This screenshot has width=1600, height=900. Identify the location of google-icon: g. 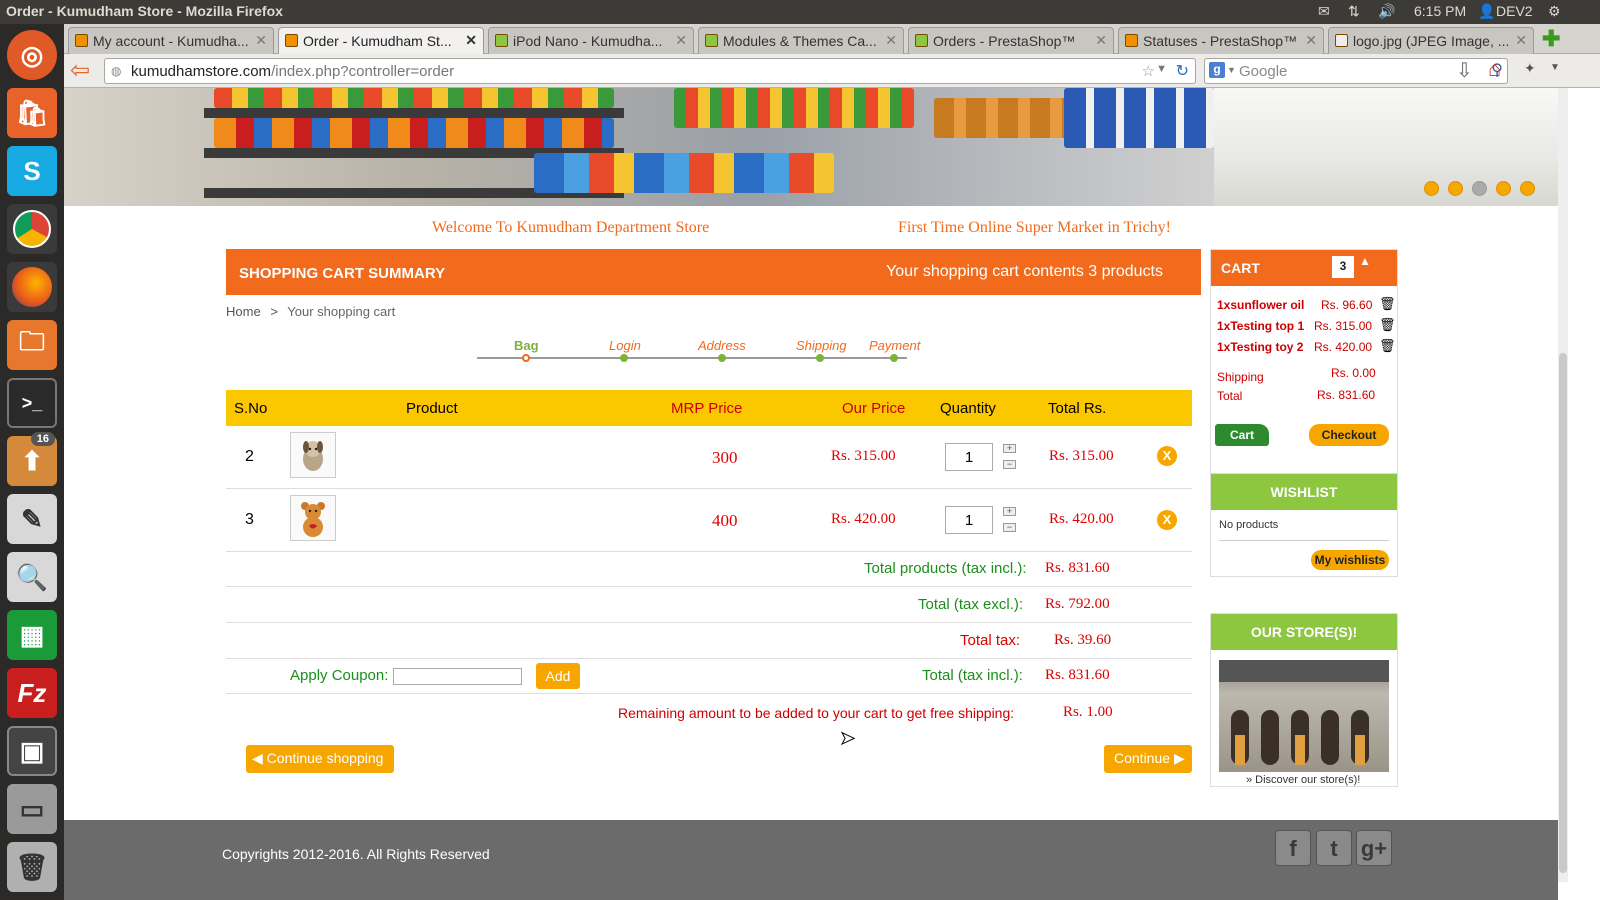
(1217, 70).